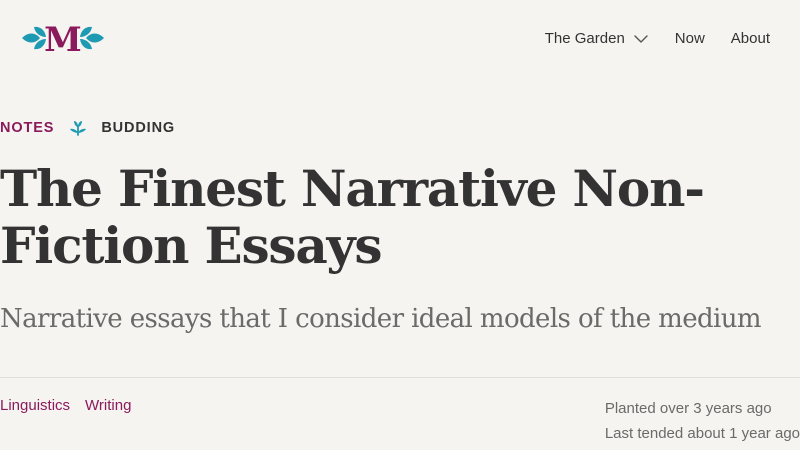 This screenshot has height=450, width=800. What do you see at coordinates (78, 128) in the screenshot?
I see `sprout-icon` at bounding box center [78, 128].